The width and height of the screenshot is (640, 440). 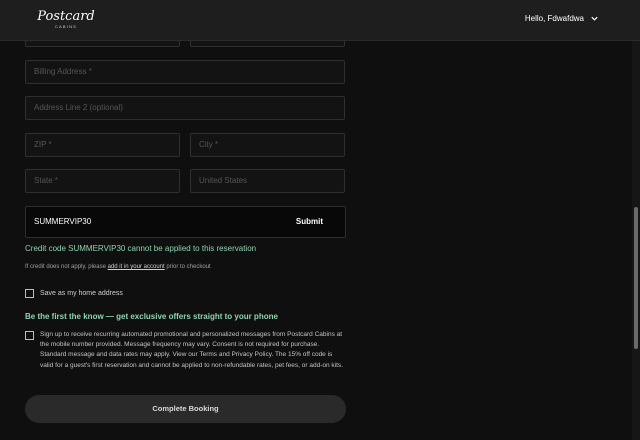 I want to click on postcard-cabins-logo: Postcard CABINS, so click(x=66, y=19).